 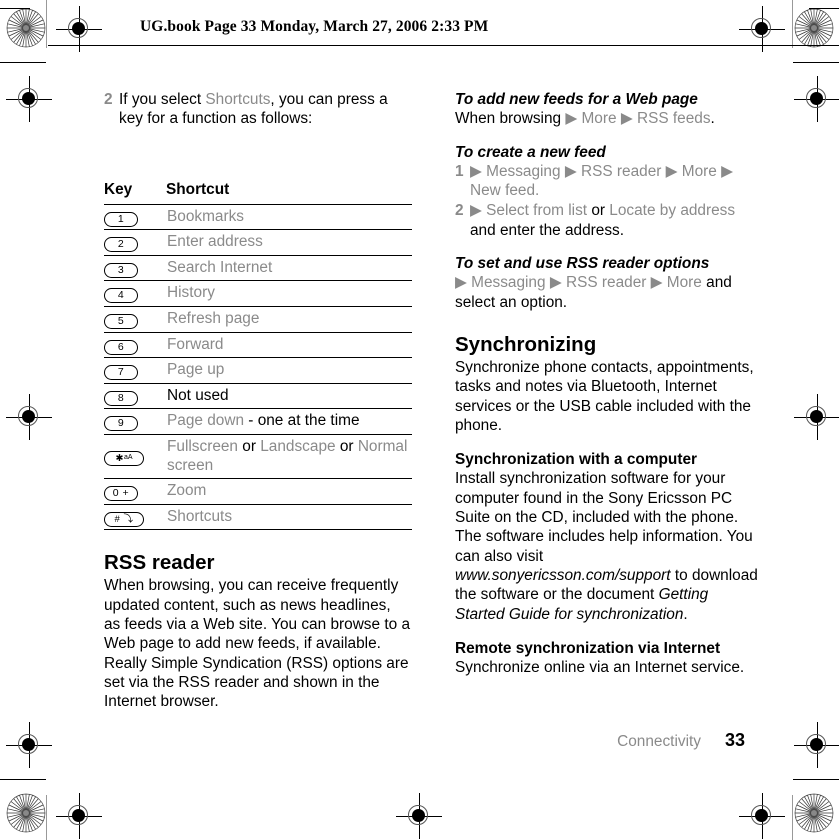 I want to click on footer-page-number: 33, so click(x=734, y=740).